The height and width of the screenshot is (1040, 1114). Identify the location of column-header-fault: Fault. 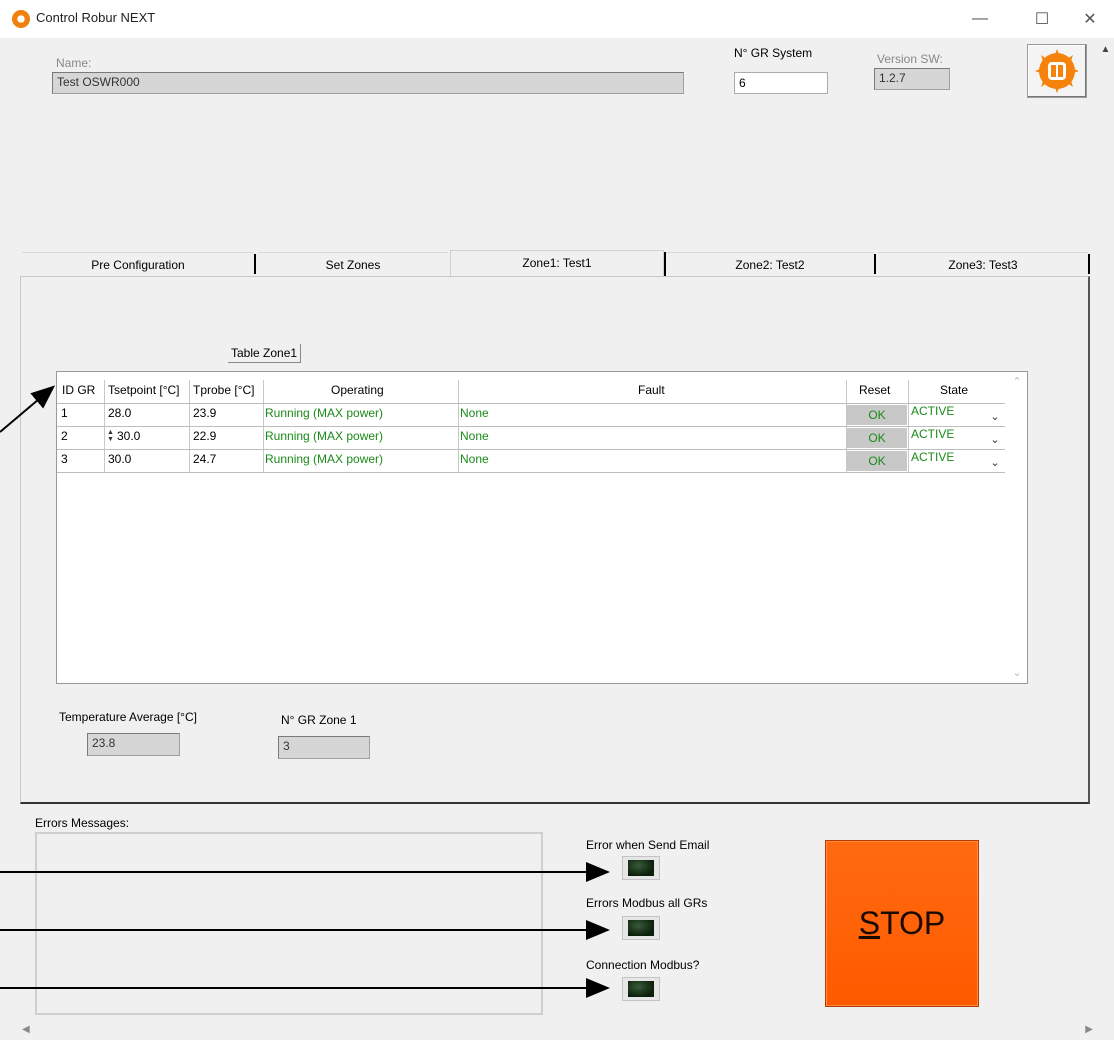
(651, 390).